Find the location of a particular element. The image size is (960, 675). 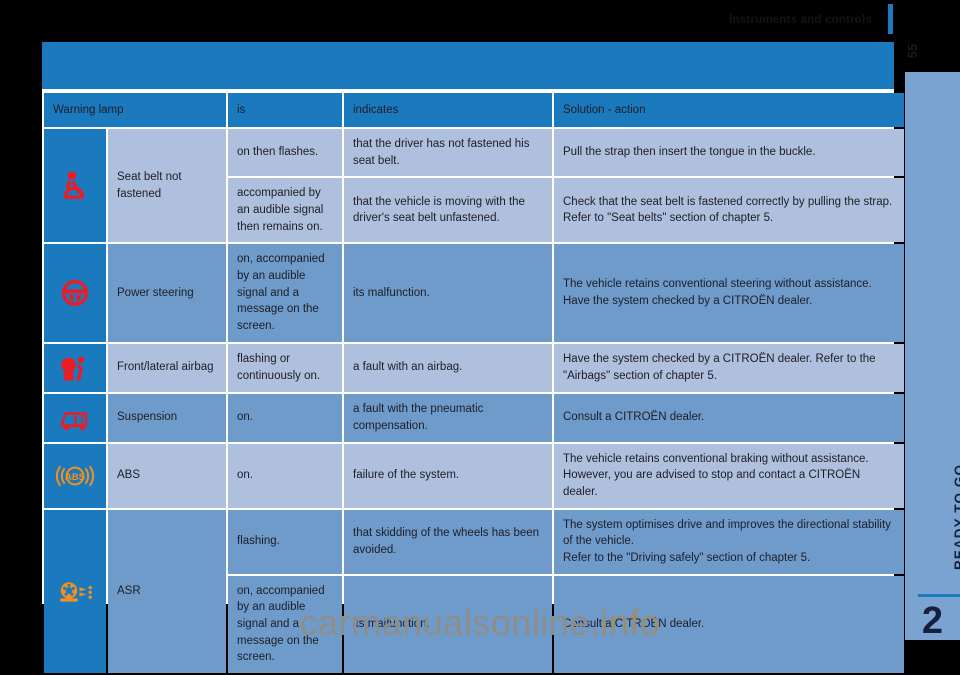

running-head: Instruments and controls is located at coordinates (800, 20).